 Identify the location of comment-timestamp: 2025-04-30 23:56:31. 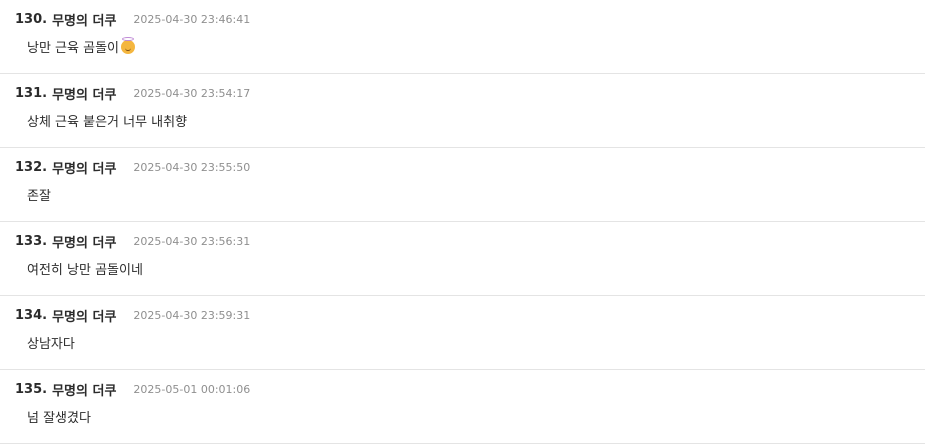
(192, 241).